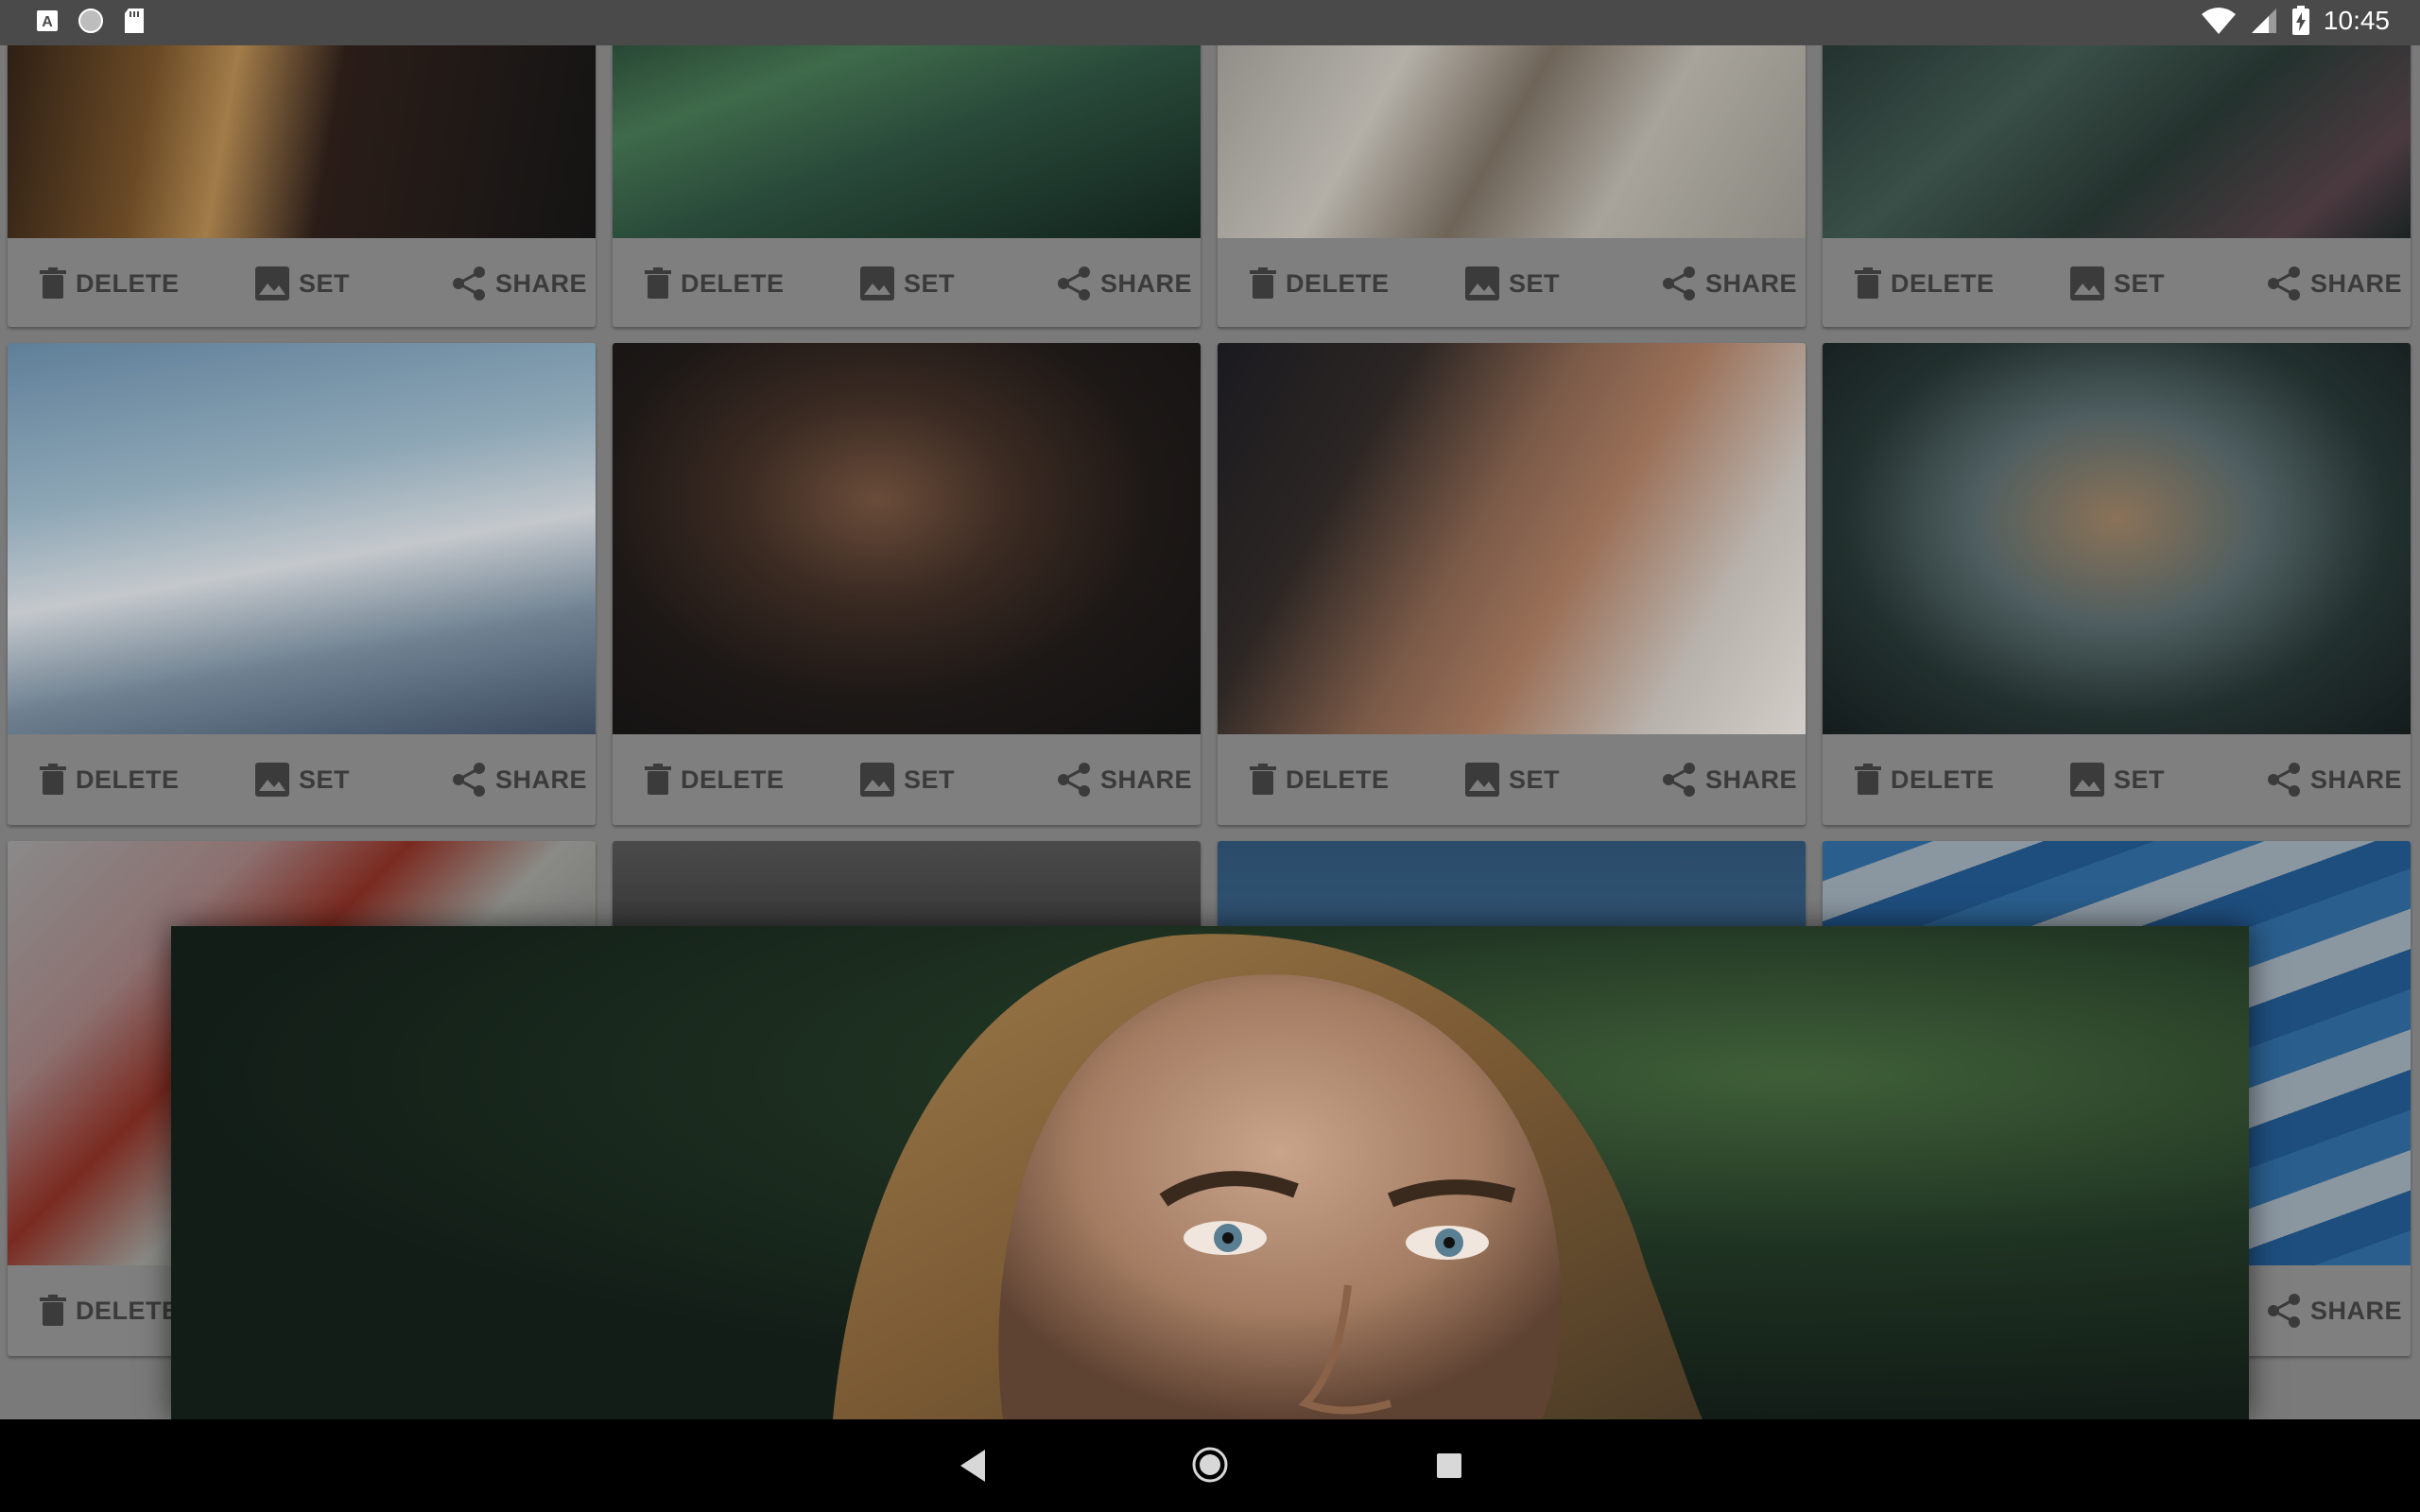 The image size is (2420, 1512). I want to click on status-right-icons: 10:45, so click(2295, 21).